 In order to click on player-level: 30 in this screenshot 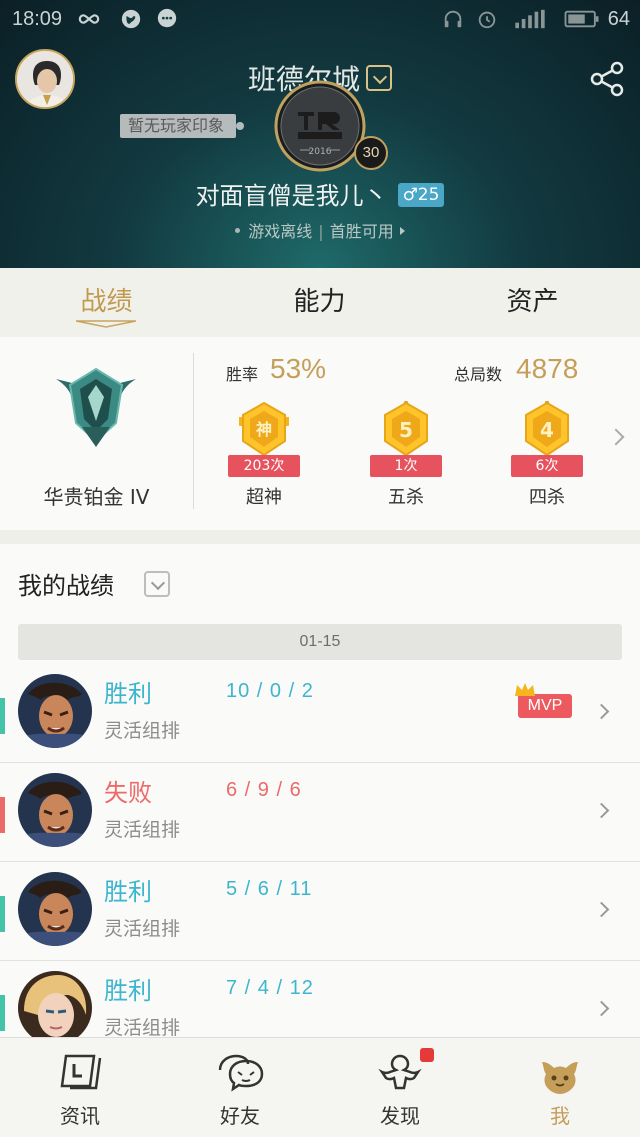, I will do `click(371, 153)`.